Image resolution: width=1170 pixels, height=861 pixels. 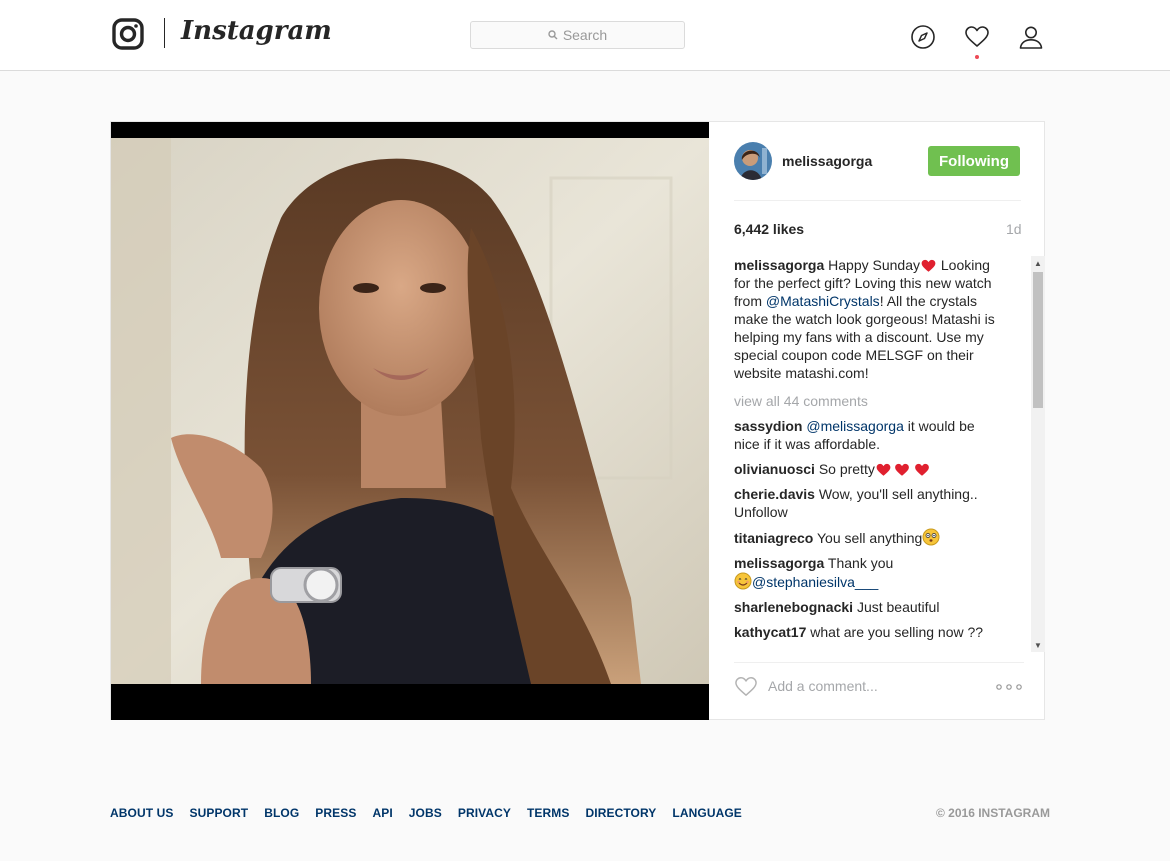 I want to click on comment: kathycat17 what are you selling now ??, so click(x=869, y=632).